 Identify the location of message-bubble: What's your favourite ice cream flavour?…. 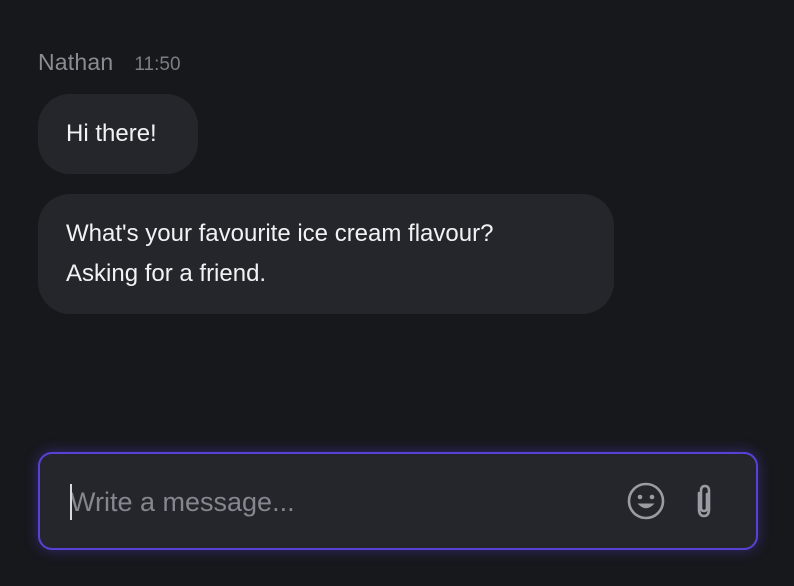
(326, 254).